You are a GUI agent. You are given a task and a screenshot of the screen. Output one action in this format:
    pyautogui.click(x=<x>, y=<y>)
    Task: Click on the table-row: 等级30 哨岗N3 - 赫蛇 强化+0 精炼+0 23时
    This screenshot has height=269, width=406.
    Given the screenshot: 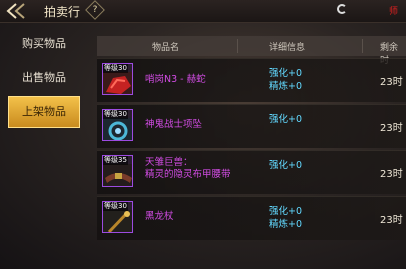 What is the action you would take?
    pyautogui.click(x=251, y=80)
    